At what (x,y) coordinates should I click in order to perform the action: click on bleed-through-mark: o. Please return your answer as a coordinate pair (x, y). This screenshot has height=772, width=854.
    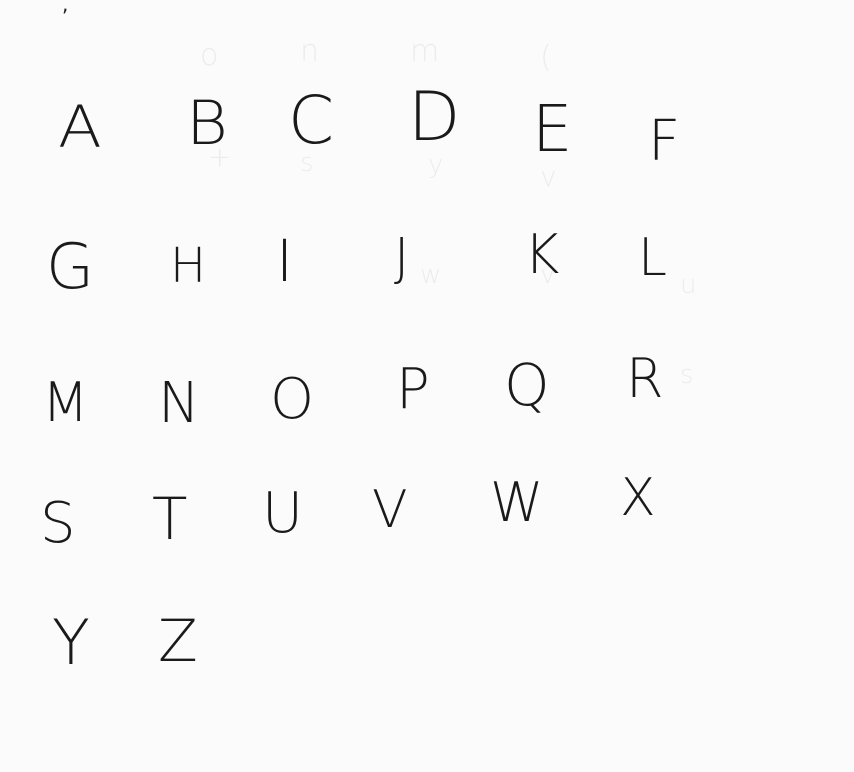
    Looking at the image, I should click on (209, 55).